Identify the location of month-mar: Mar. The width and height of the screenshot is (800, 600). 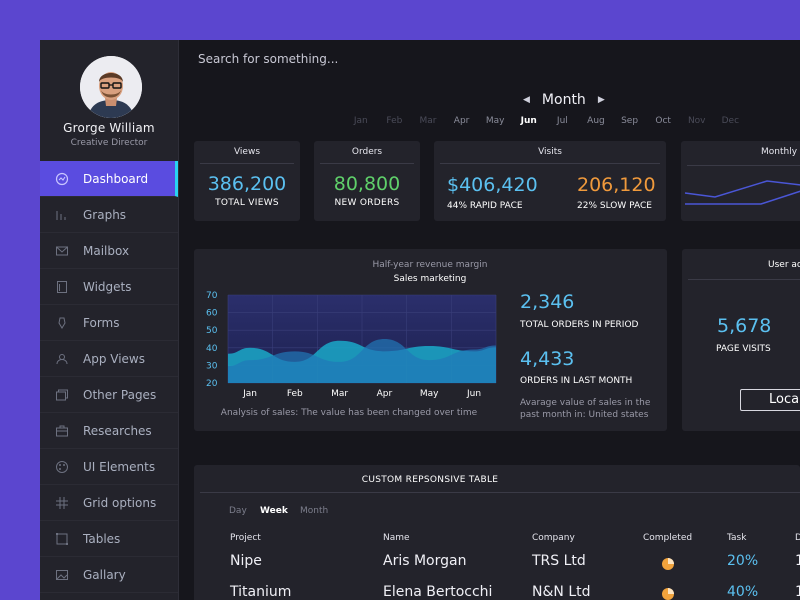
(428, 121).